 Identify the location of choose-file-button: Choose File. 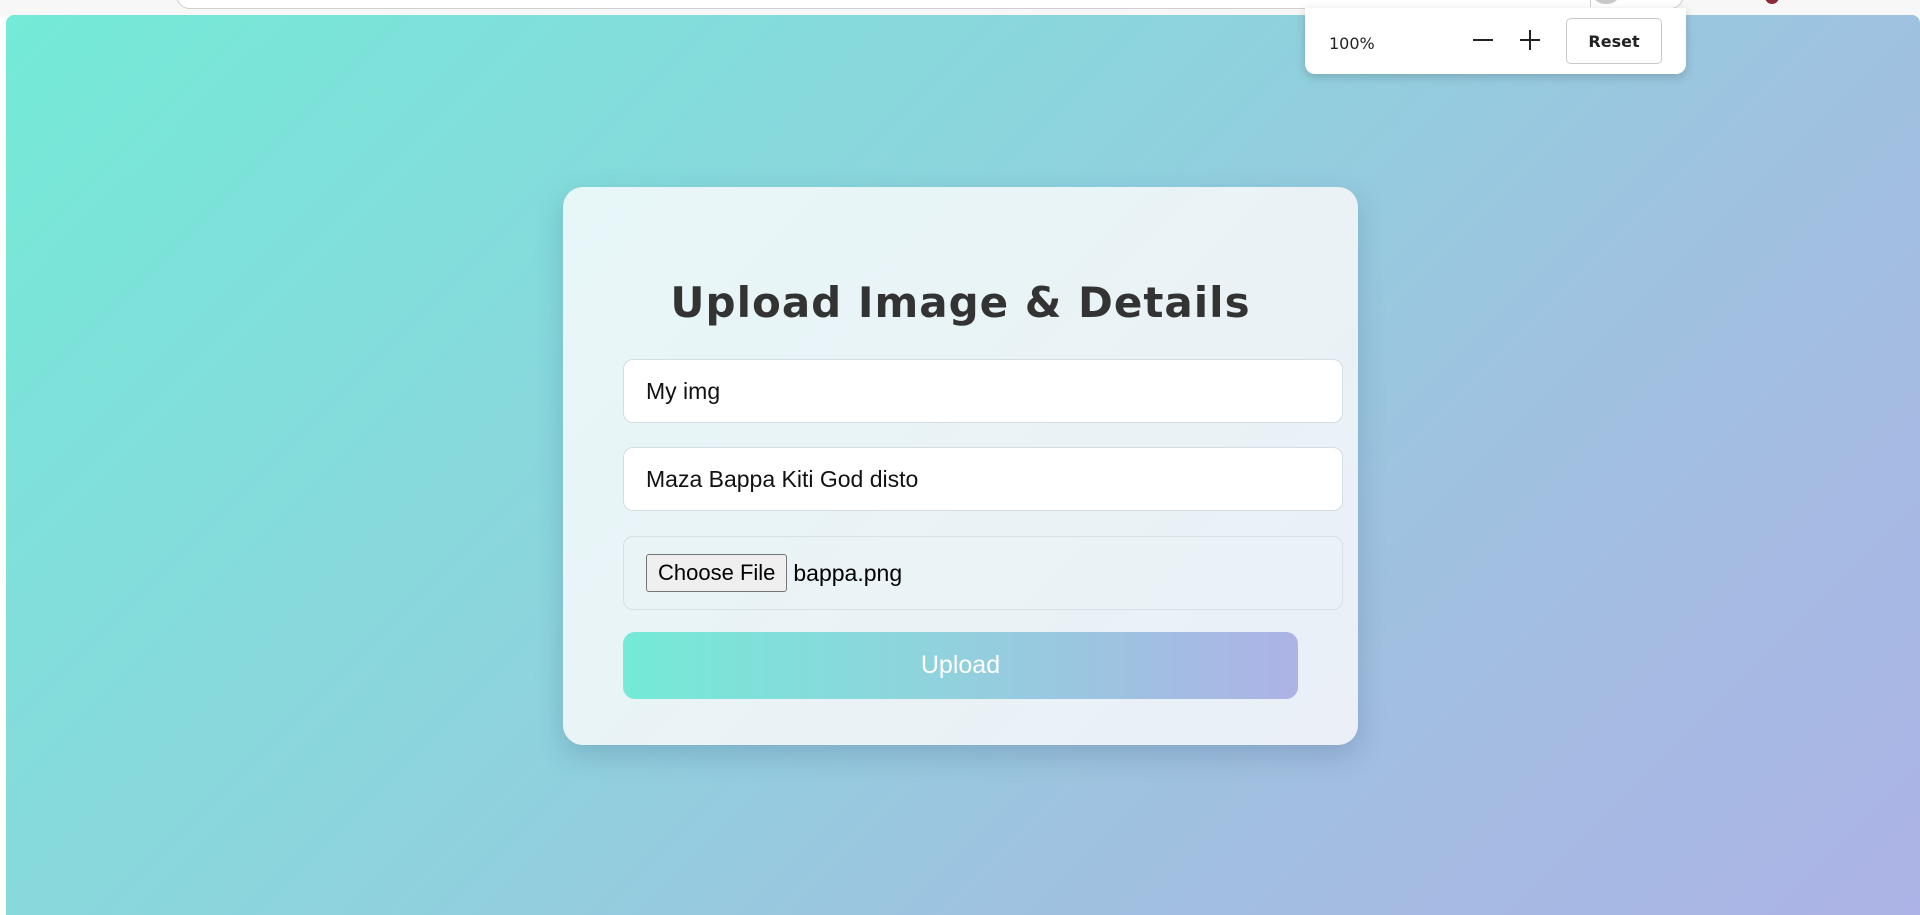
(717, 573).